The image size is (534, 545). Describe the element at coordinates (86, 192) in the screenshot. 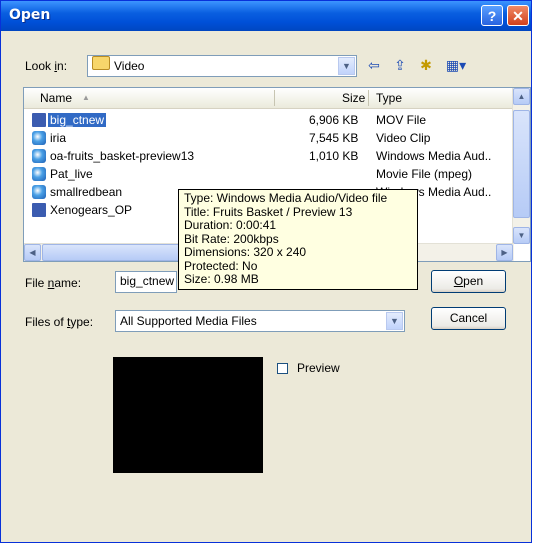

I see `file-name: smallredbean` at that location.